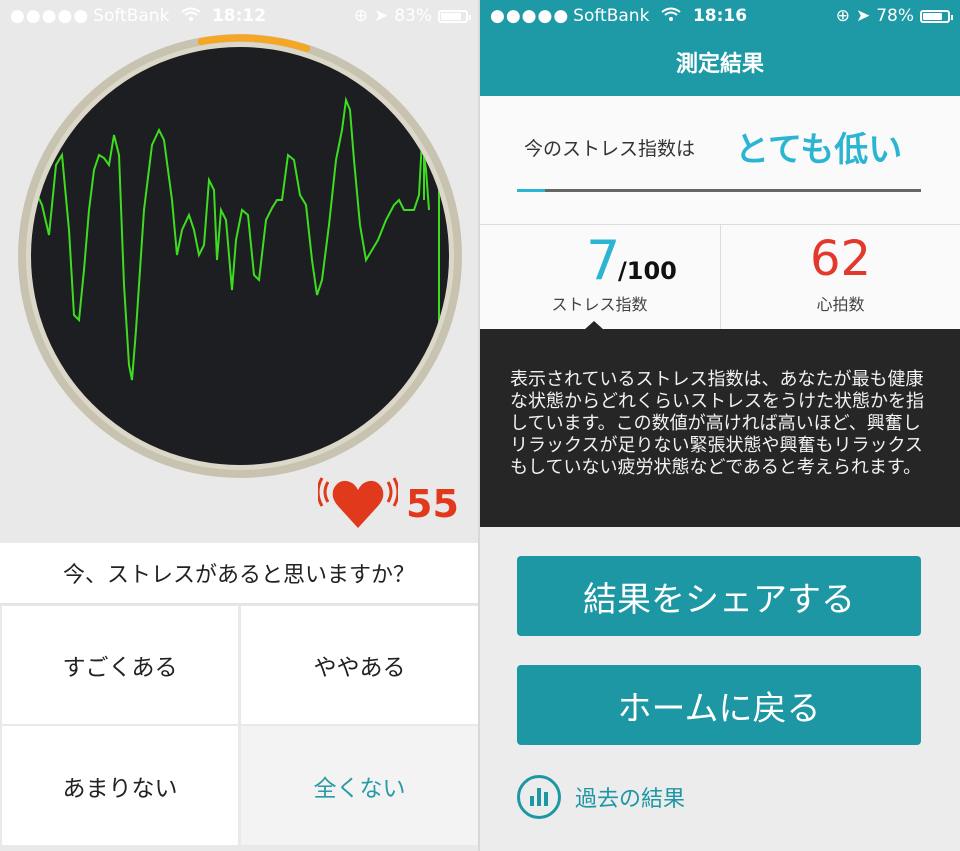 Image resolution: width=960 pixels, height=851 pixels. What do you see at coordinates (358, 502) in the screenshot?
I see `heart-icon` at bounding box center [358, 502].